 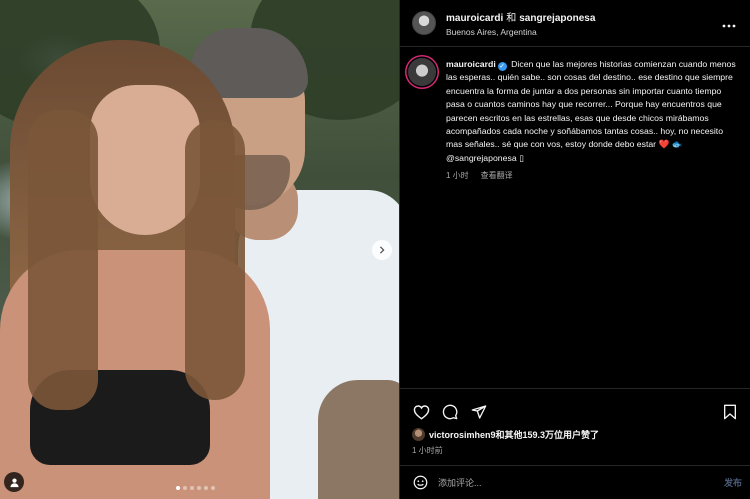 What do you see at coordinates (520, 157) in the screenshot?
I see `caption-mention-suffix: ▯` at bounding box center [520, 157].